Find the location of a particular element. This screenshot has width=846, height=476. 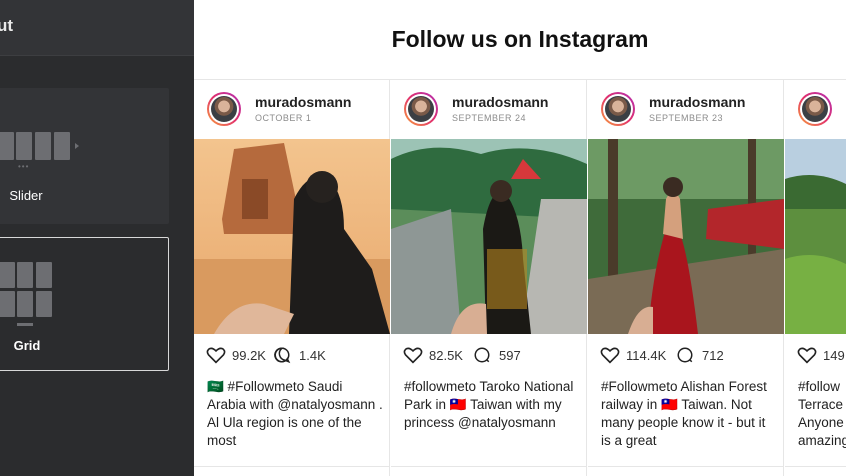

grid-bar-icon is located at coordinates (25, 324).